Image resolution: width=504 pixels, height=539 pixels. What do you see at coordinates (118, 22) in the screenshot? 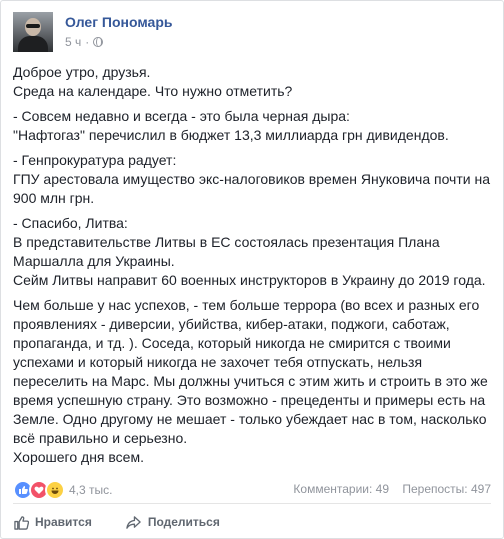
I see `author-name: Олег Пономарь` at bounding box center [118, 22].